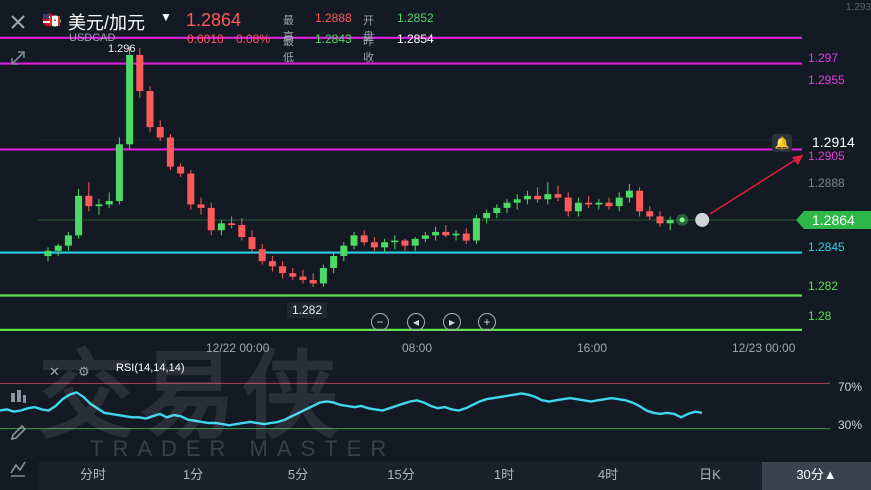 The height and width of the screenshot is (490, 871). What do you see at coordinates (193, 476) in the screenshot?
I see `timeframe-1m: 1分` at bounding box center [193, 476].